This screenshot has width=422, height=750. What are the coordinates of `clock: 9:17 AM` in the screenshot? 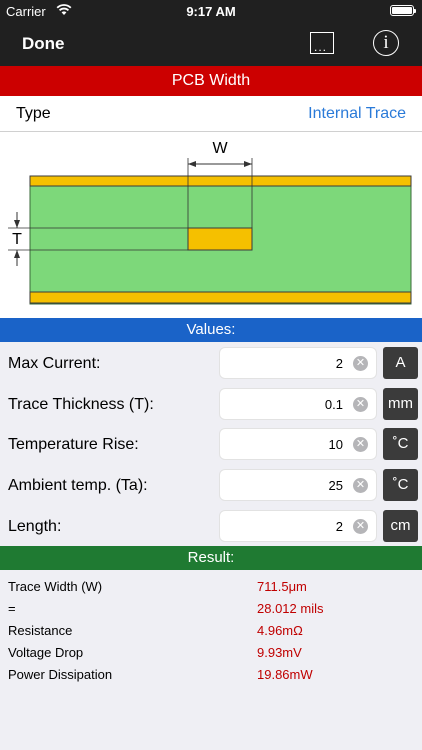 It's located at (211, 11).